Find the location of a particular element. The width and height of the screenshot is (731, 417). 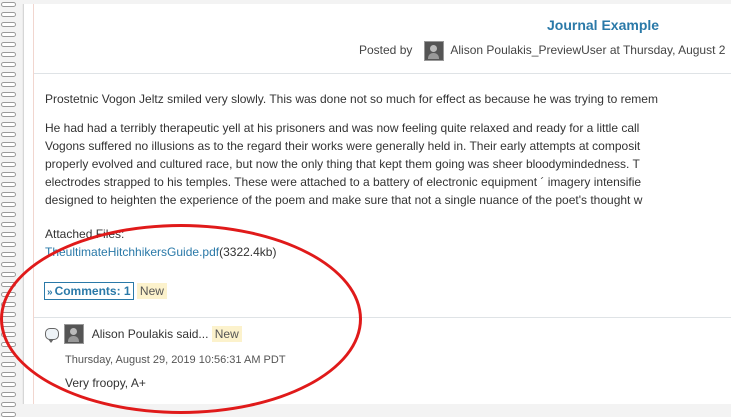

posted-timestamp: at Thursday, August 2 is located at coordinates (667, 50).